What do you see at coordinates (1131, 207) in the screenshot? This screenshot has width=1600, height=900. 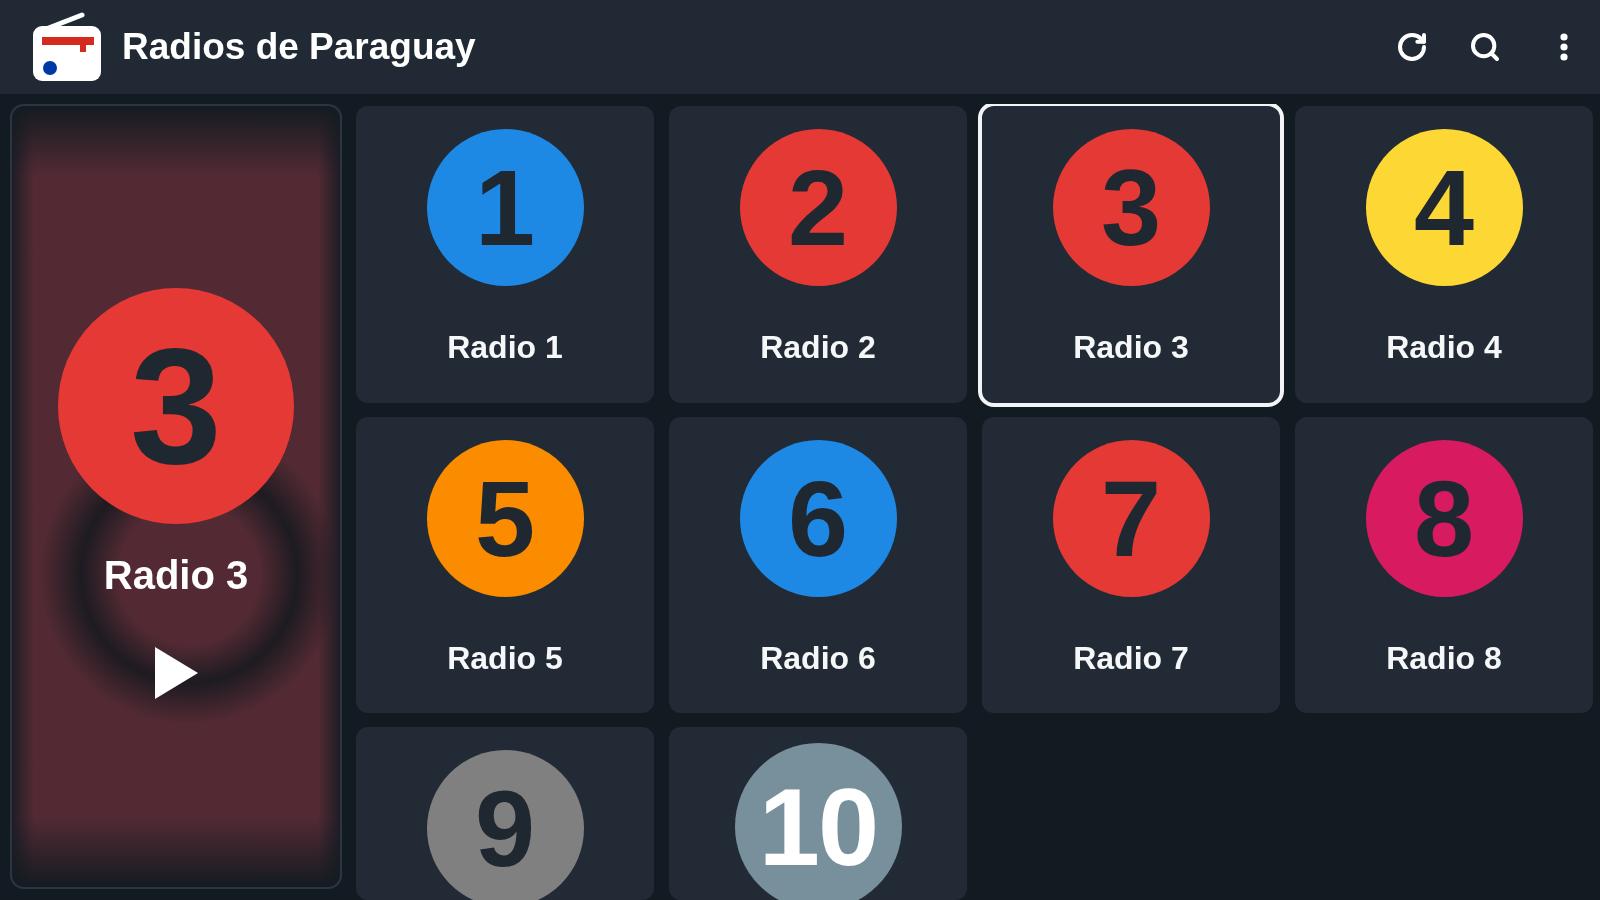 I see `station-logo: 3` at bounding box center [1131, 207].